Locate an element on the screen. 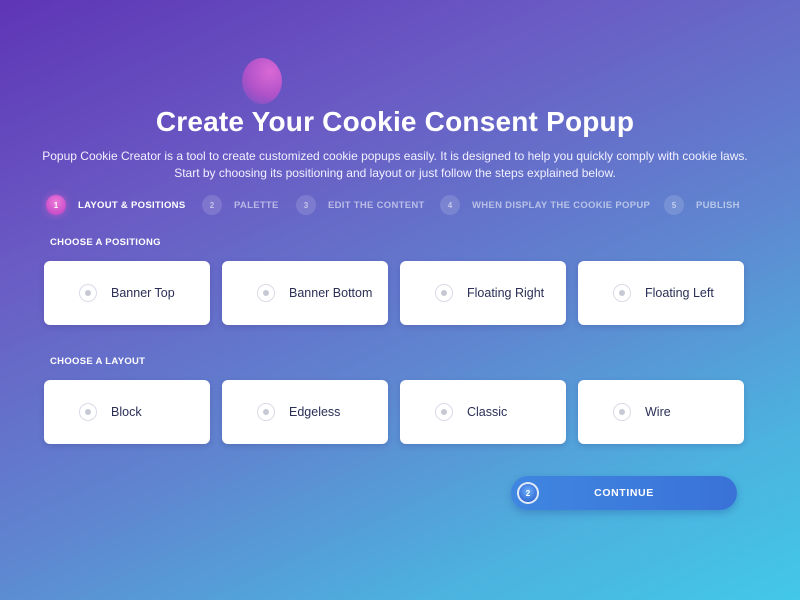 This screenshot has width=800, height=600. option-label: Banner Top is located at coordinates (143, 293).